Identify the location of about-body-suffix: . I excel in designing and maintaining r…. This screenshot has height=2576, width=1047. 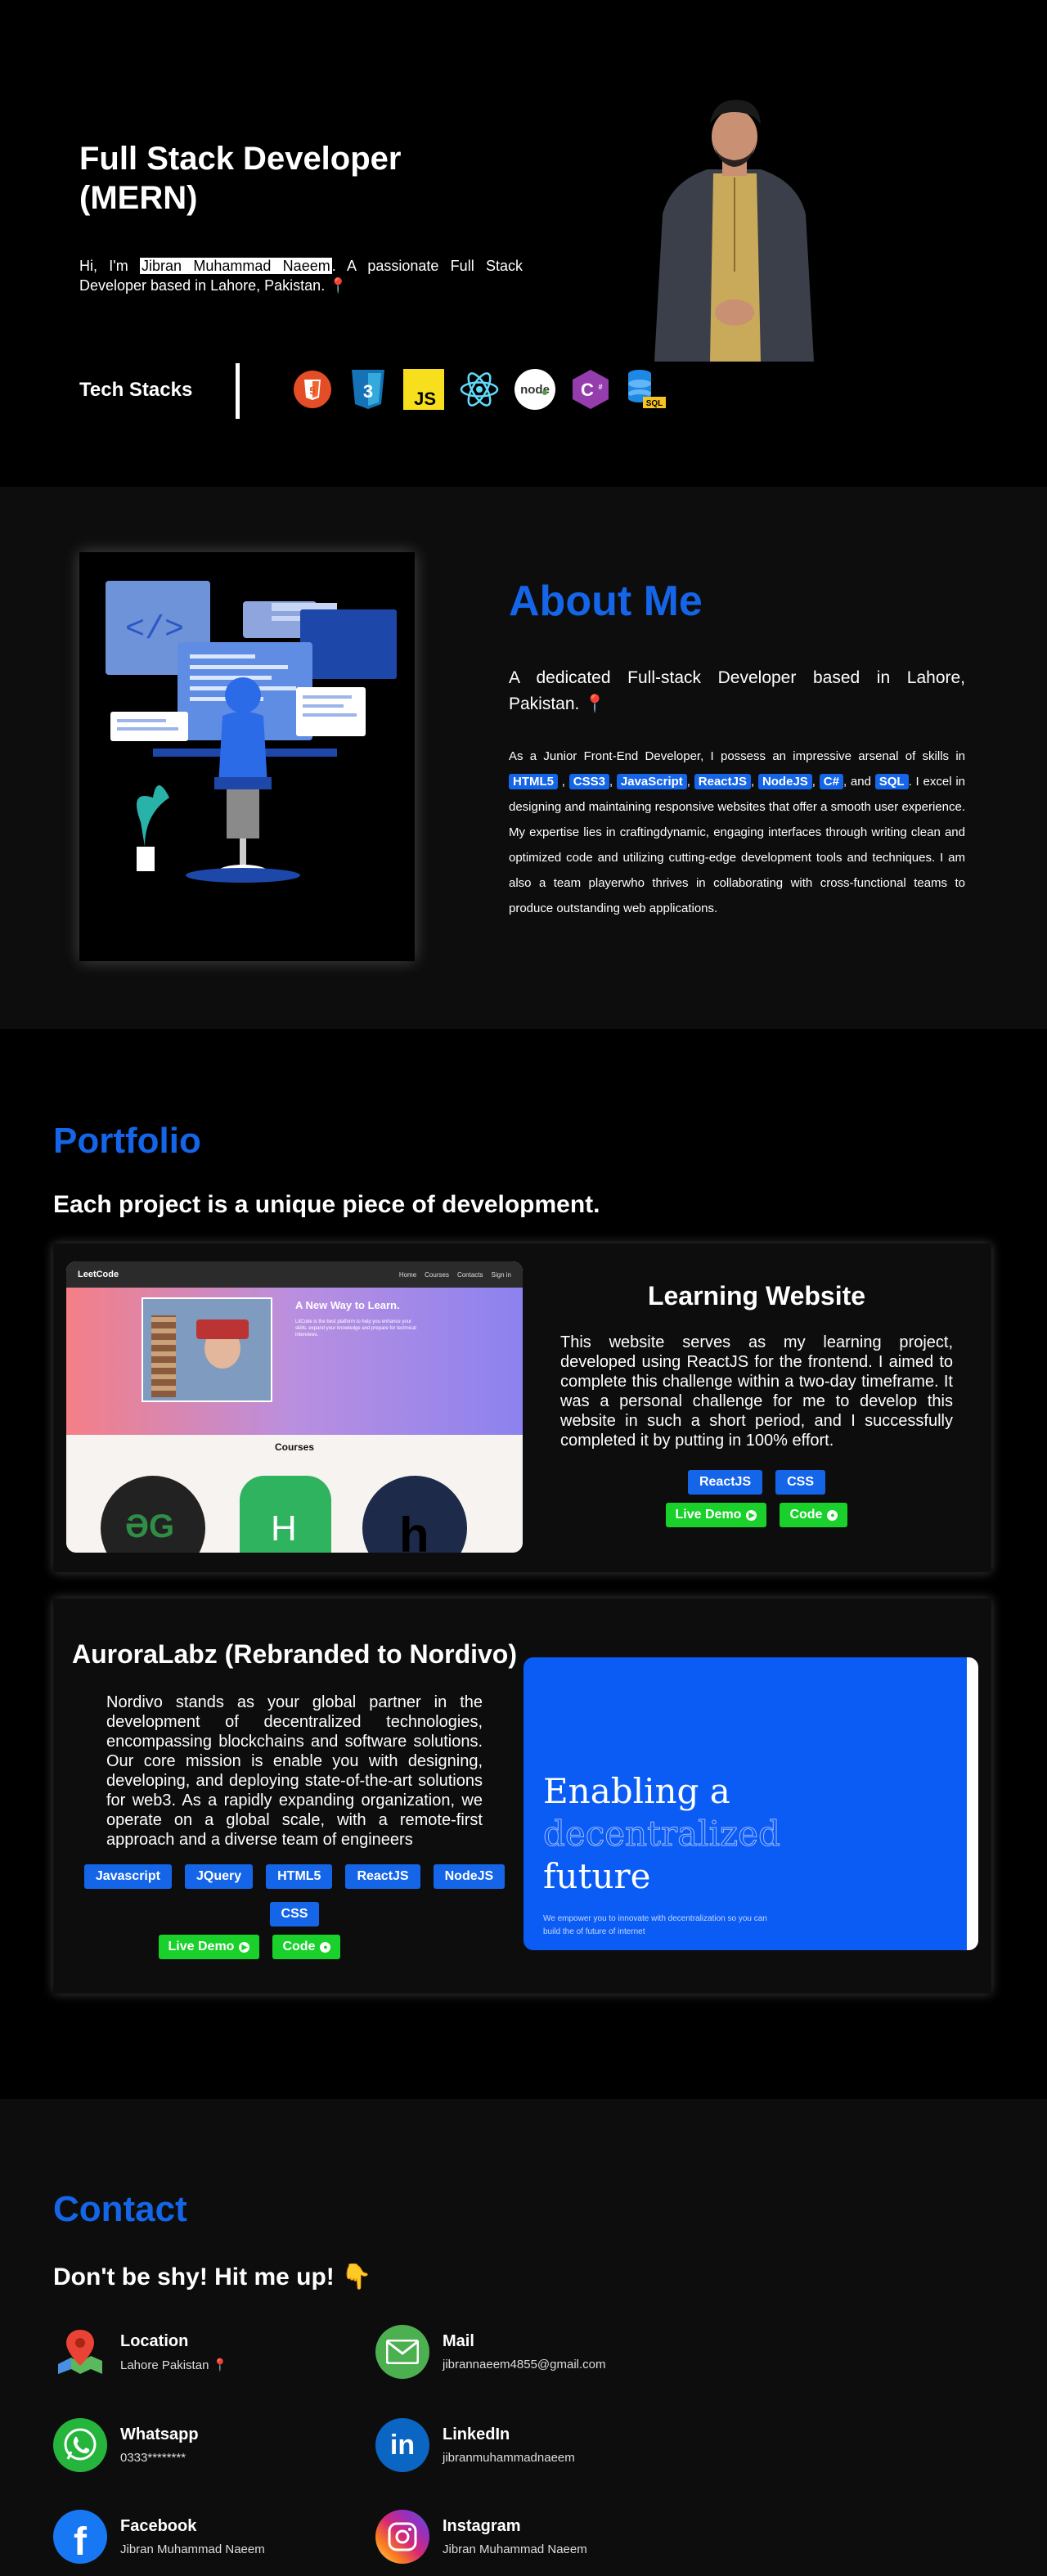
(737, 845).